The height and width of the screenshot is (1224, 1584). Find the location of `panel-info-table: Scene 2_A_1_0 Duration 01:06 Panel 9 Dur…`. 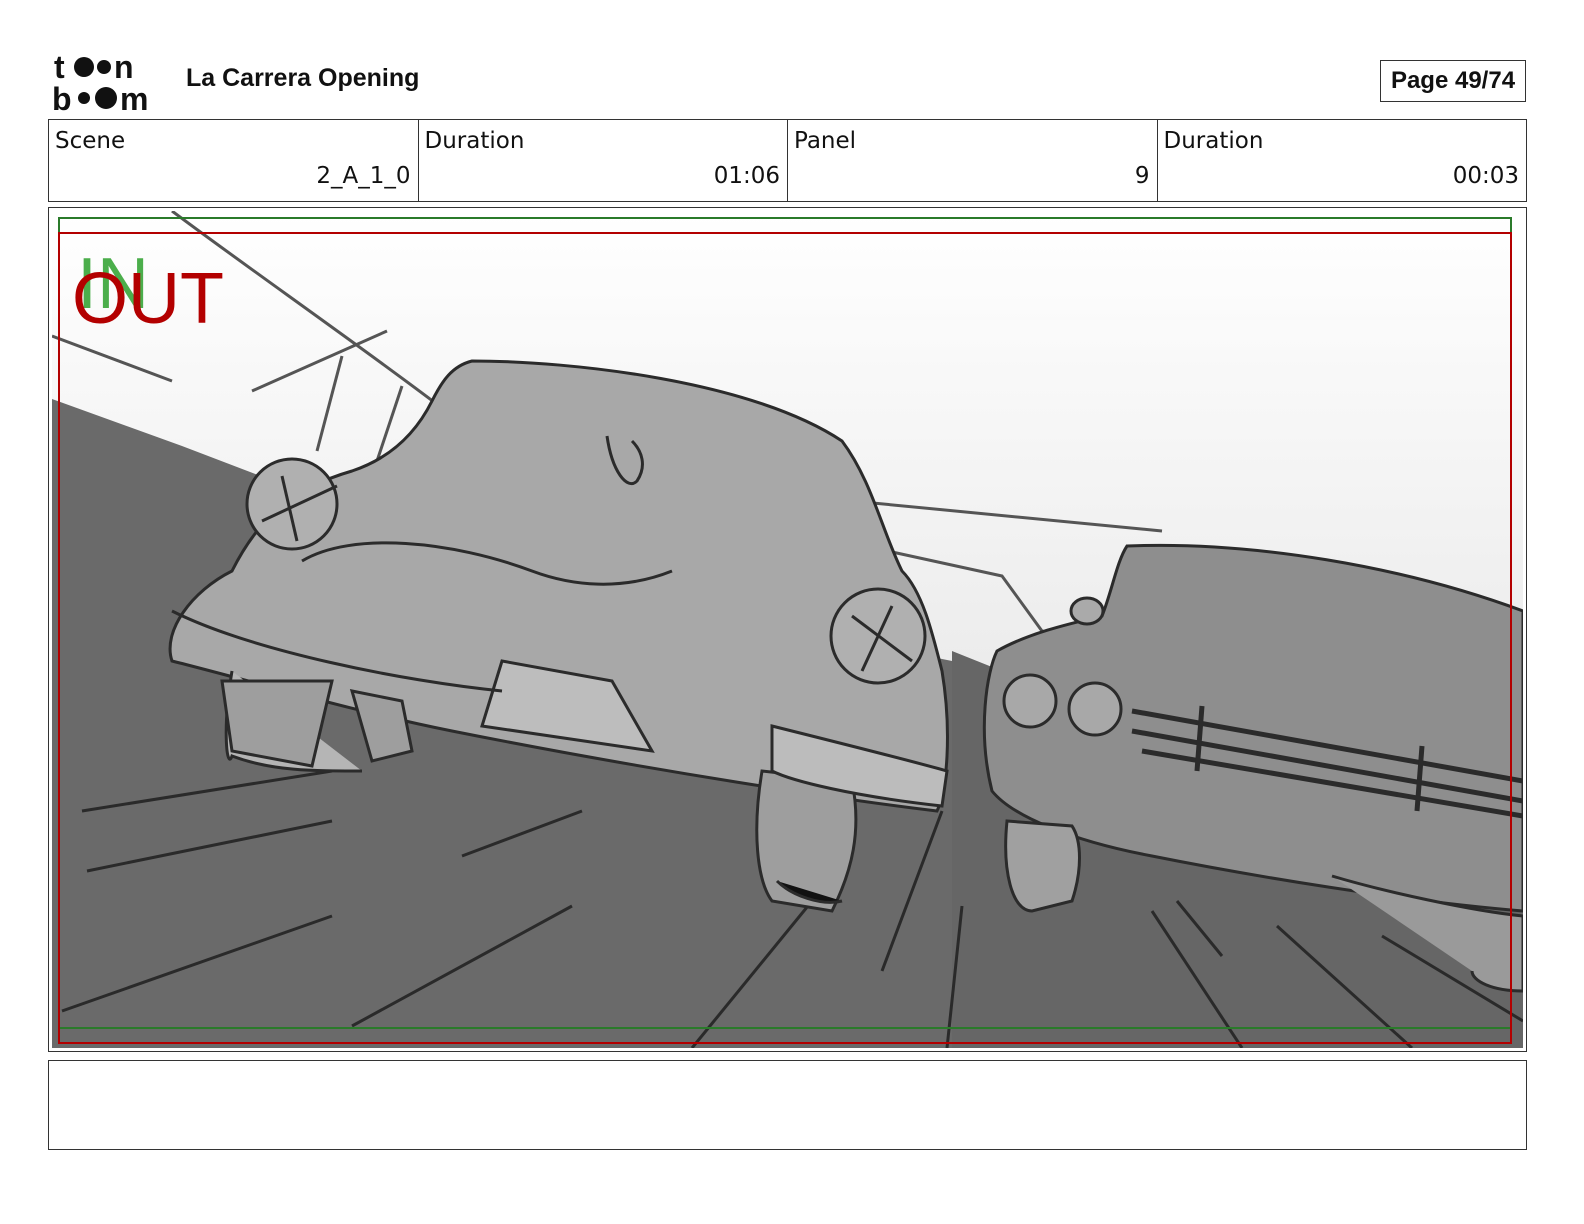

panel-info-table: Scene 2_A_1_0 Duration 01:06 Panel 9 Dur… is located at coordinates (787, 160).